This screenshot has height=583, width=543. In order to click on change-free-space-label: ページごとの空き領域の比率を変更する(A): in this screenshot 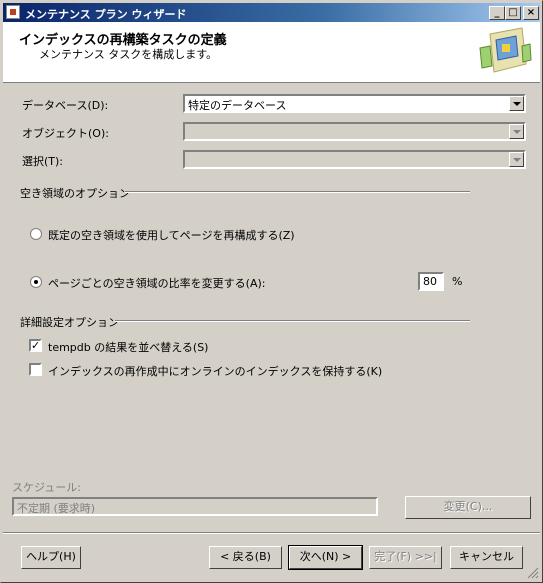, I will do `click(156, 283)`.